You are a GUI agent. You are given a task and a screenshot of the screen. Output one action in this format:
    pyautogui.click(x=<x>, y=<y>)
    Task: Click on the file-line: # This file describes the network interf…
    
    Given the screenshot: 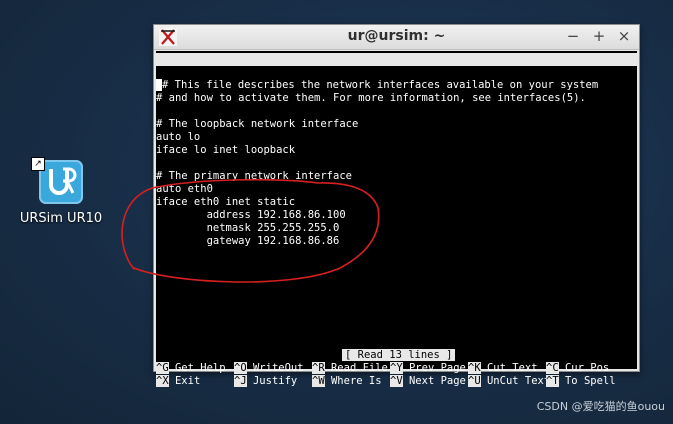 What is the action you would take?
    pyautogui.click(x=377, y=85)
    